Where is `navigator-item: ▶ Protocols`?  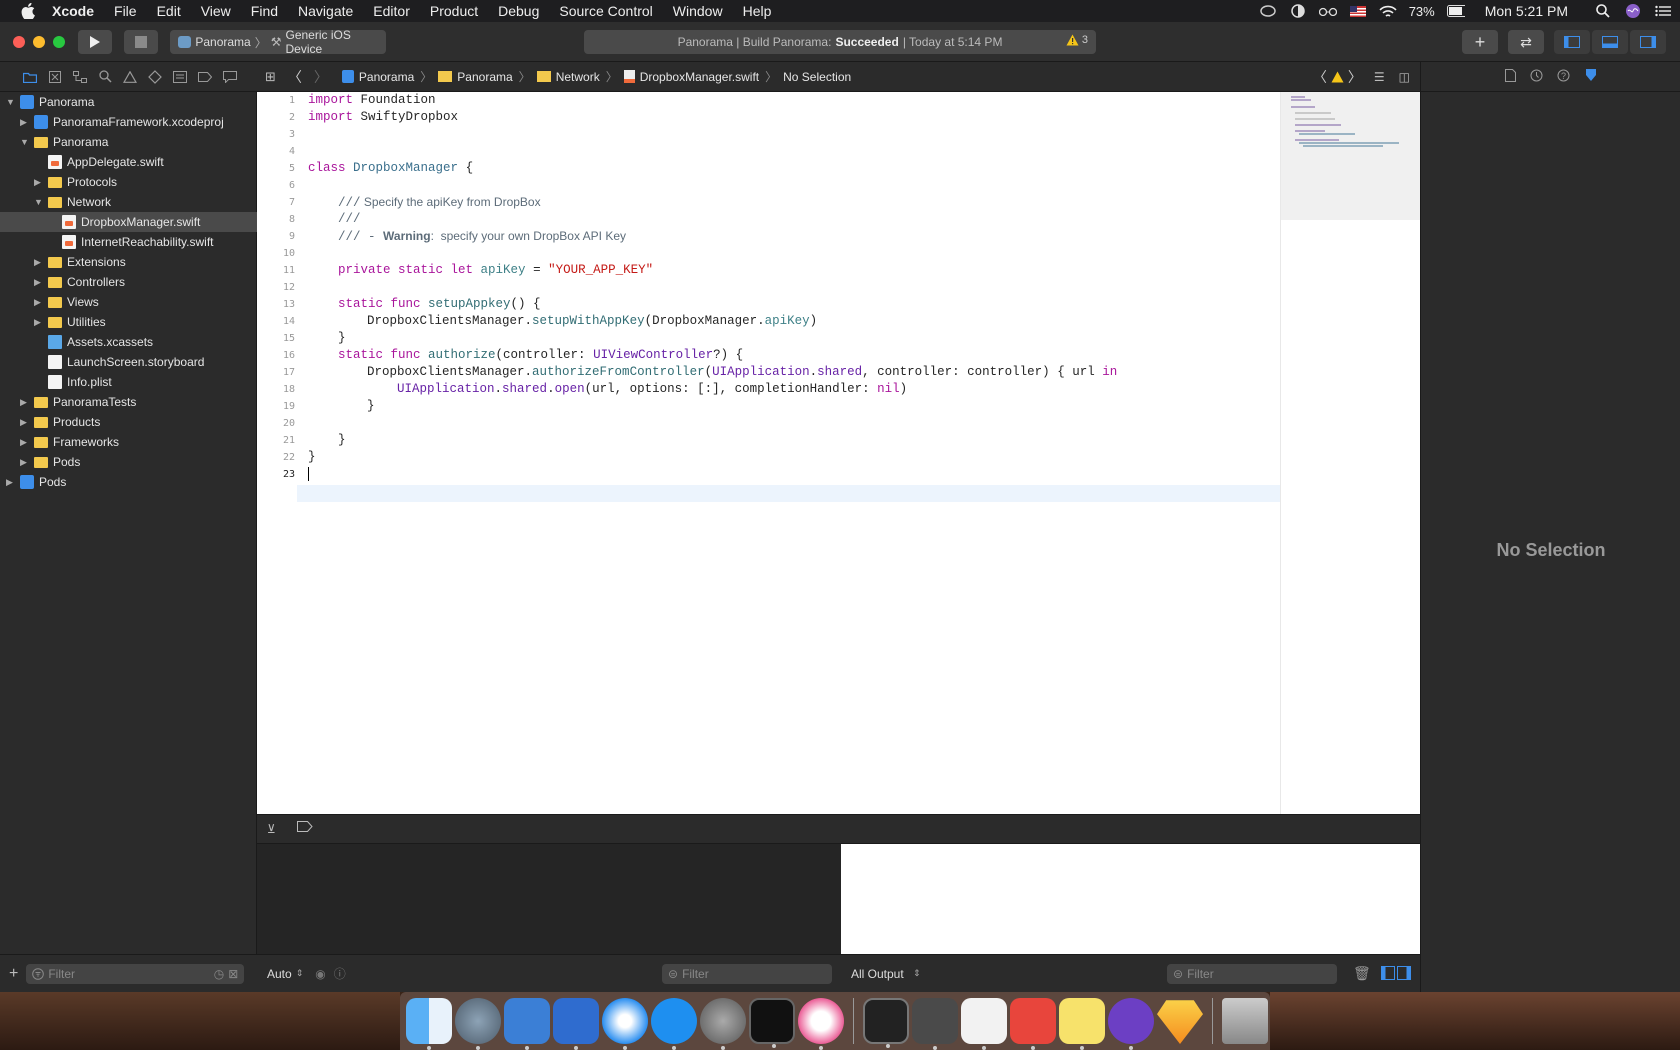 navigator-item: ▶ Protocols is located at coordinates (128, 182).